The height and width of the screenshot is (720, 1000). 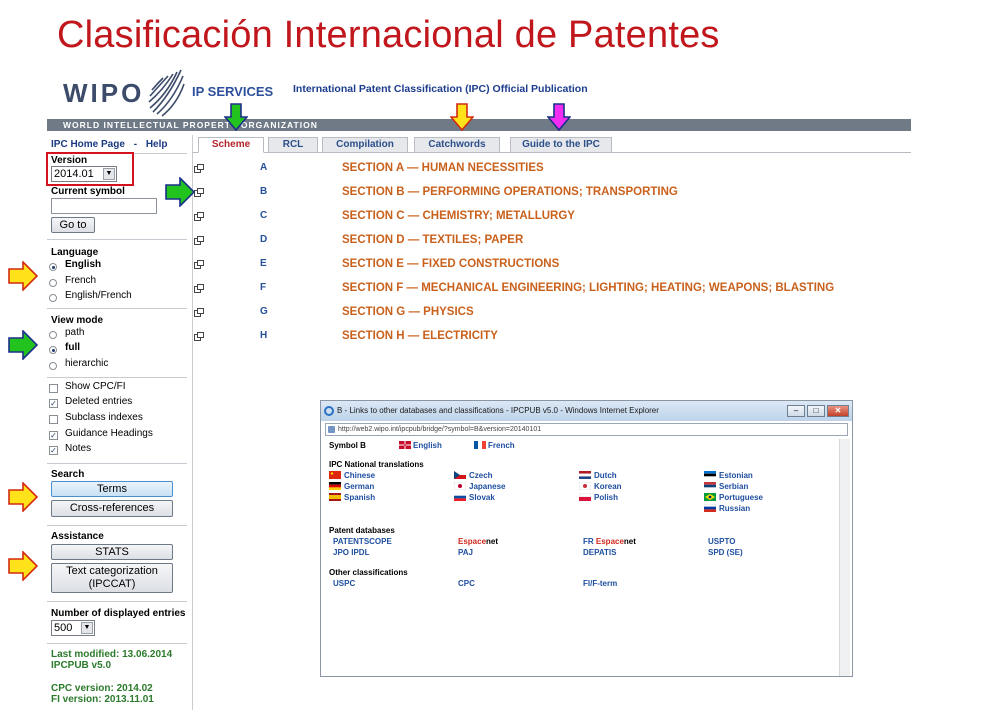 I want to click on radio-english-french, so click(x=53, y=298).